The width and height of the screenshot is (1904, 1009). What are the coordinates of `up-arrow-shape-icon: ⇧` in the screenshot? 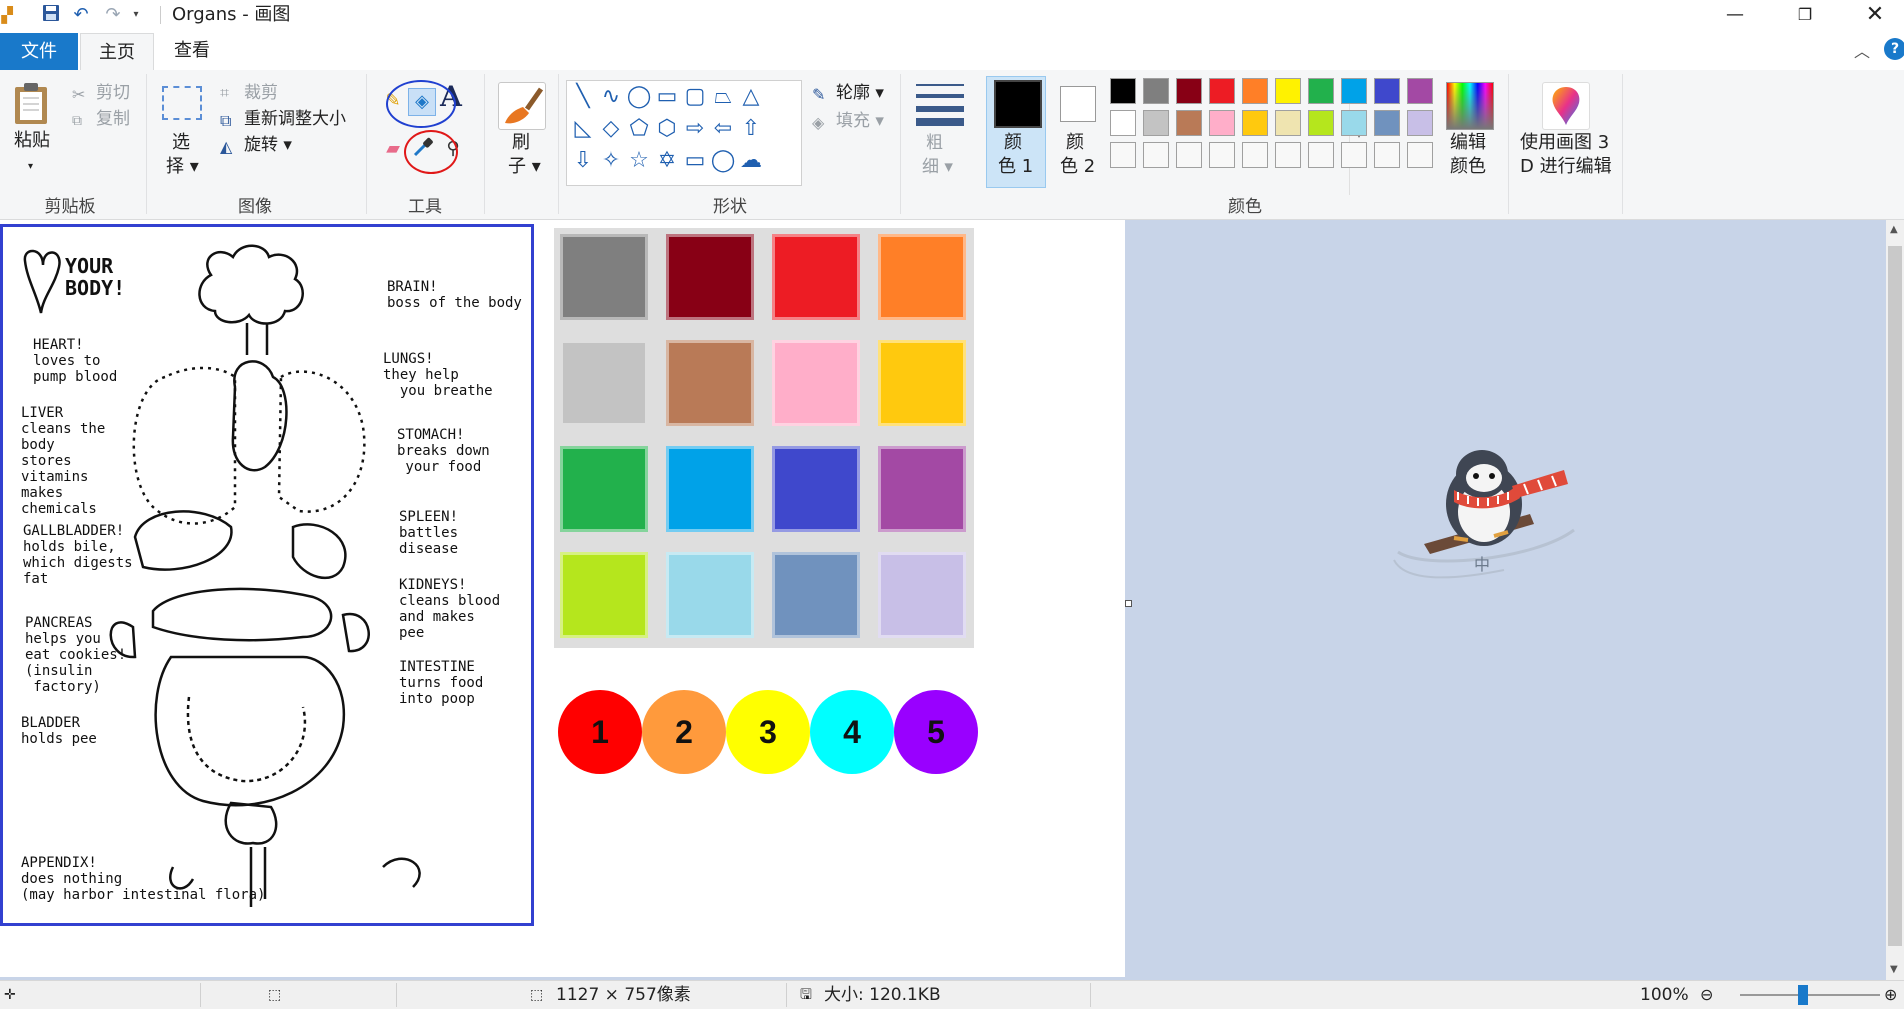 It's located at (751, 129).